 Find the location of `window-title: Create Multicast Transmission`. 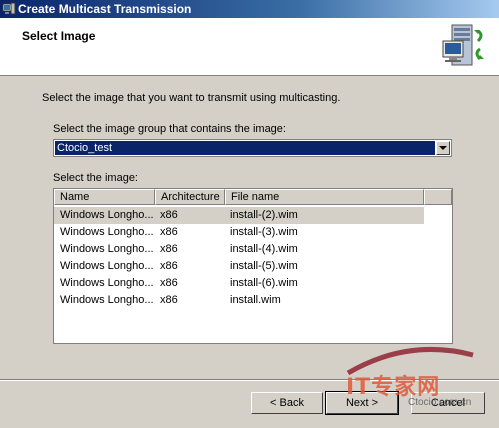

window-title: Create Multicast Transmission is located at coordinates (105, 9).